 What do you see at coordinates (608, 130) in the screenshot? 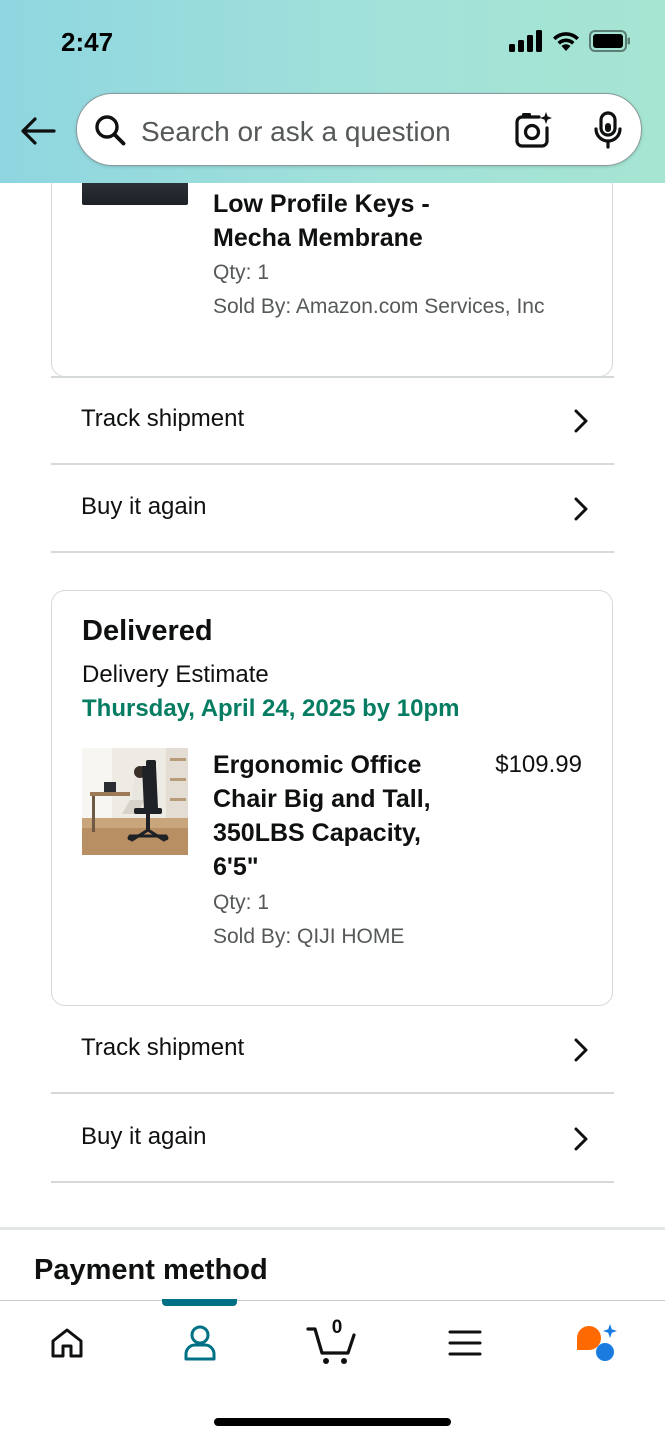
I see `microphone-icon` at bounding box center [608, 130].